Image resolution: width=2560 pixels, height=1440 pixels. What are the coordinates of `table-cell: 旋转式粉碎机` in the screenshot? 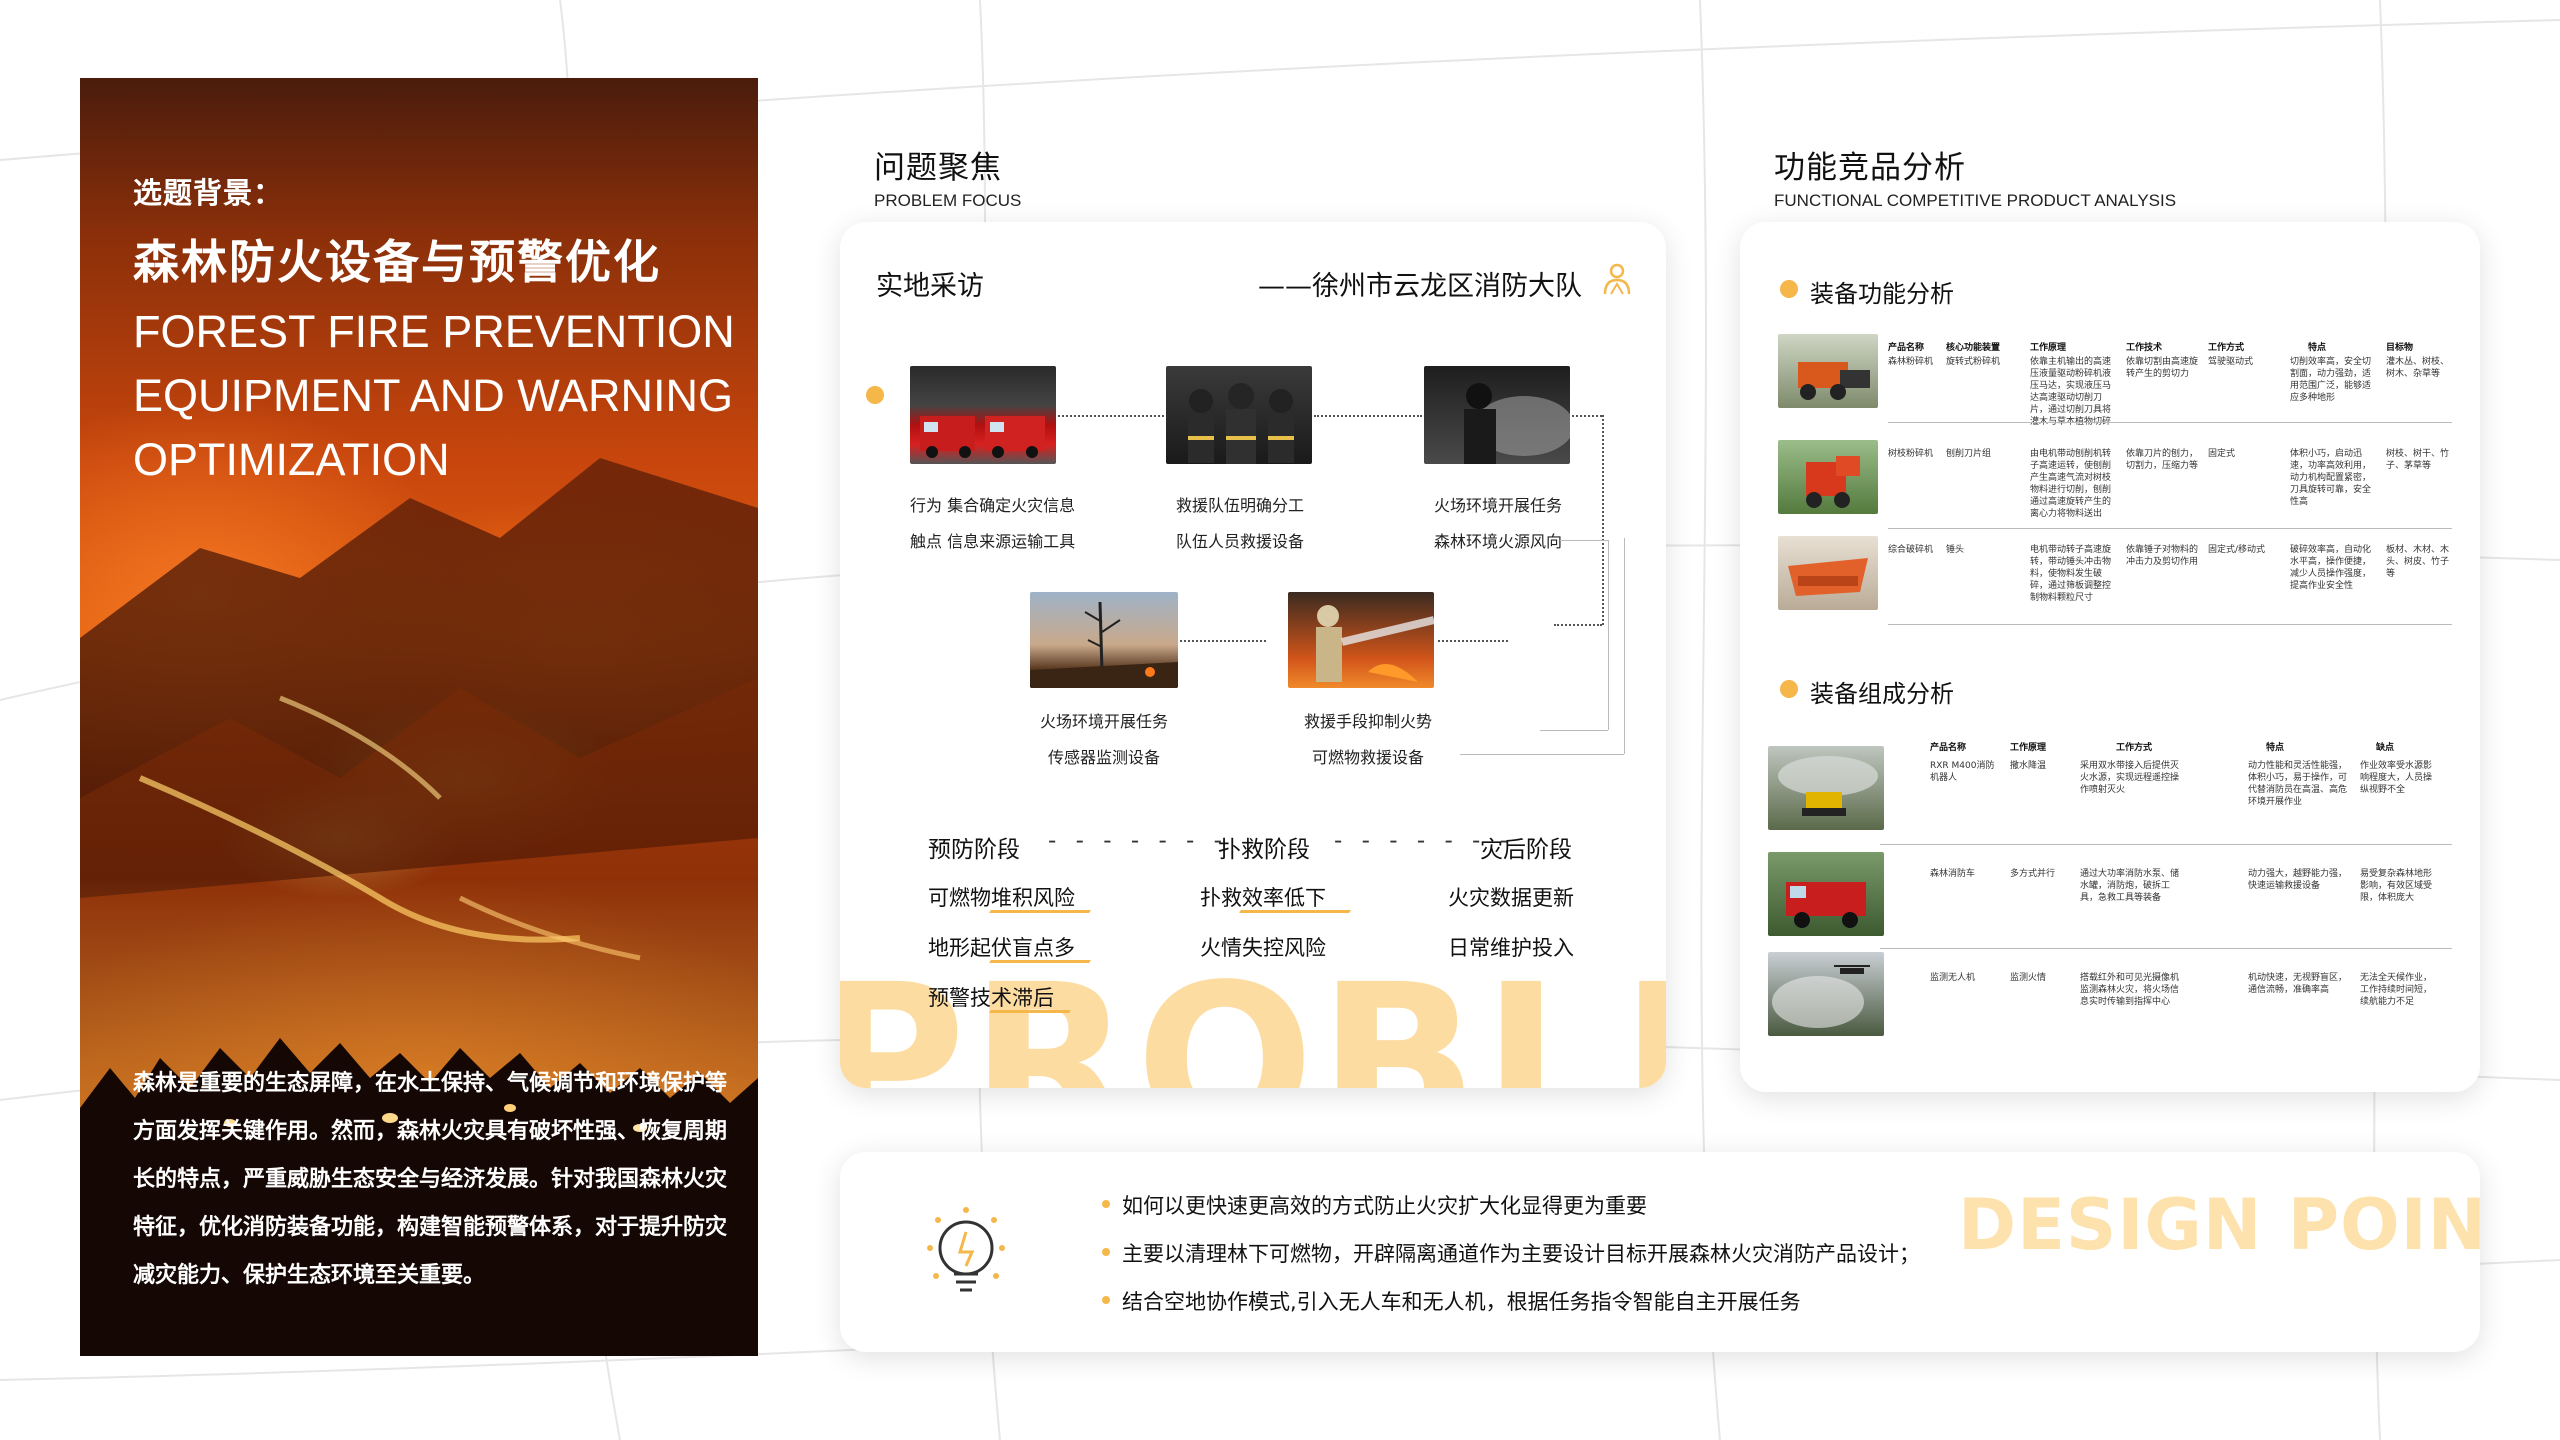 It's located at (1973, 362).